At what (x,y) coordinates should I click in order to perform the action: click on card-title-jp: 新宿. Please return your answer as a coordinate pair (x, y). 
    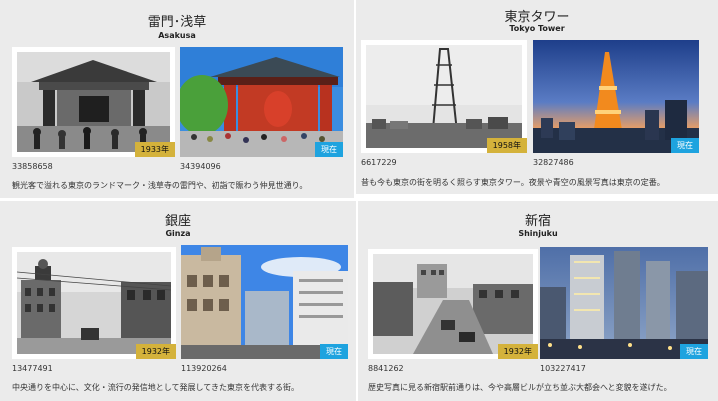
    Looking at the image, I should click on (537, 221).